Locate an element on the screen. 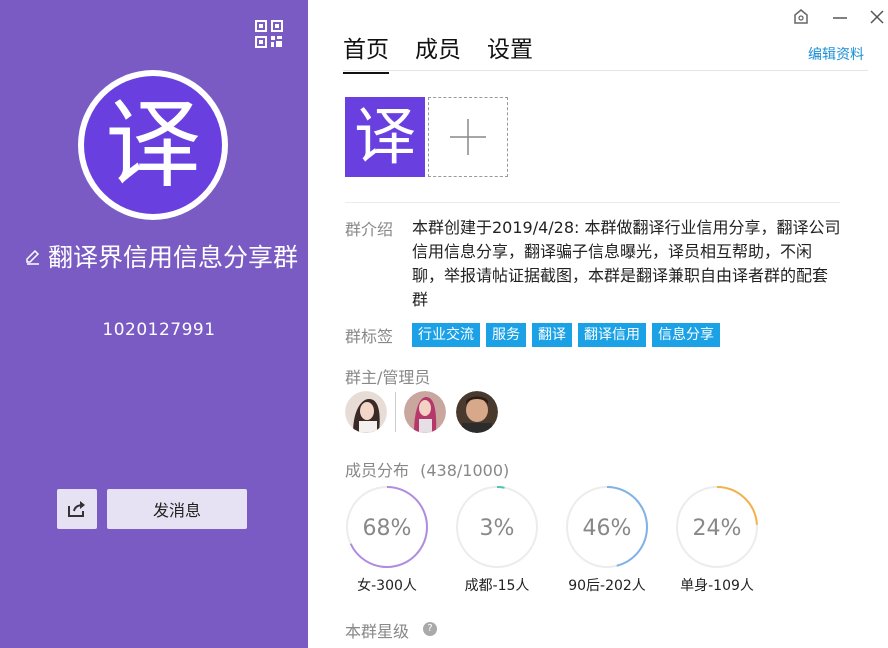 The width and height of the screenshot is (888, 648). ring-chart: 46% is located at coordinates (607, 527).